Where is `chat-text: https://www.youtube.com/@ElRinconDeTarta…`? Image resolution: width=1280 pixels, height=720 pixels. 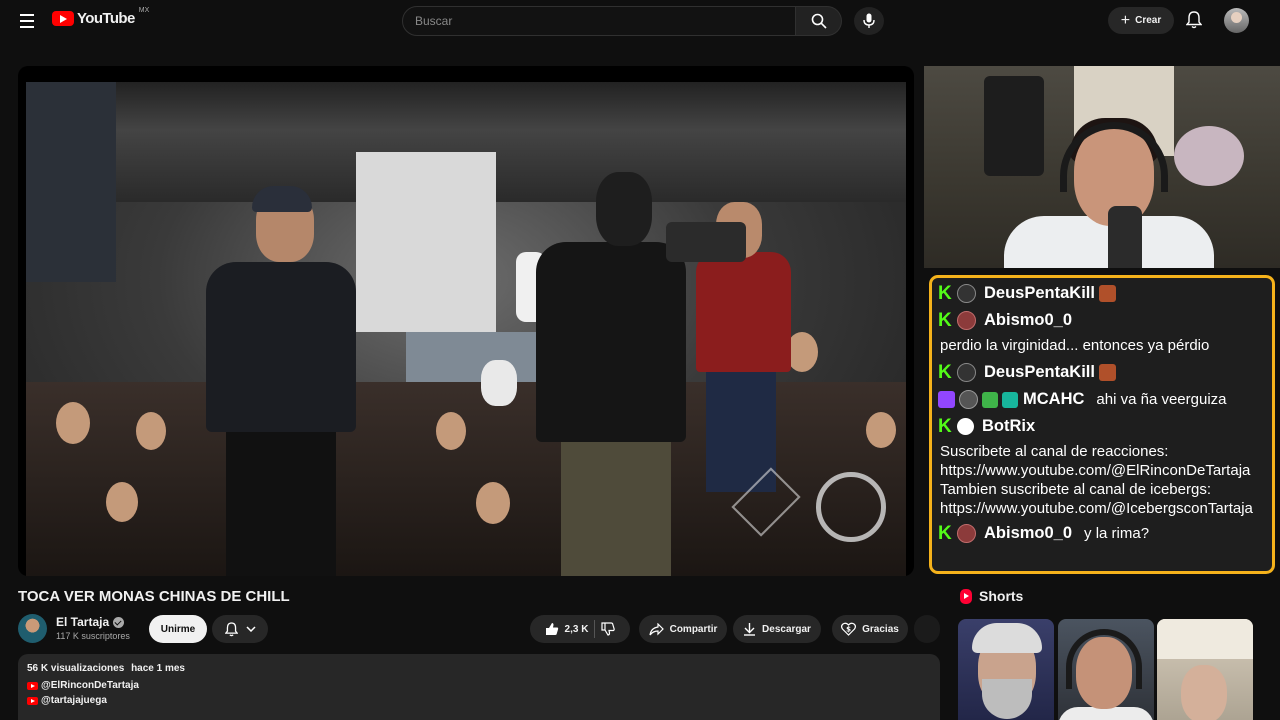 chat-text: https://www.youtube.com/@ElRinconDeTarta… is located at coordinates (1095, 470).